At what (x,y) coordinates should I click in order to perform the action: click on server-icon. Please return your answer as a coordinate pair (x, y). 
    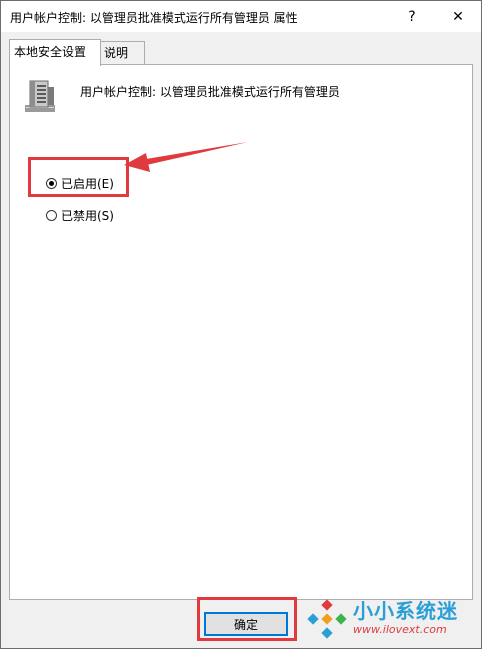
    Looking at the image, I should click on (40, 96).